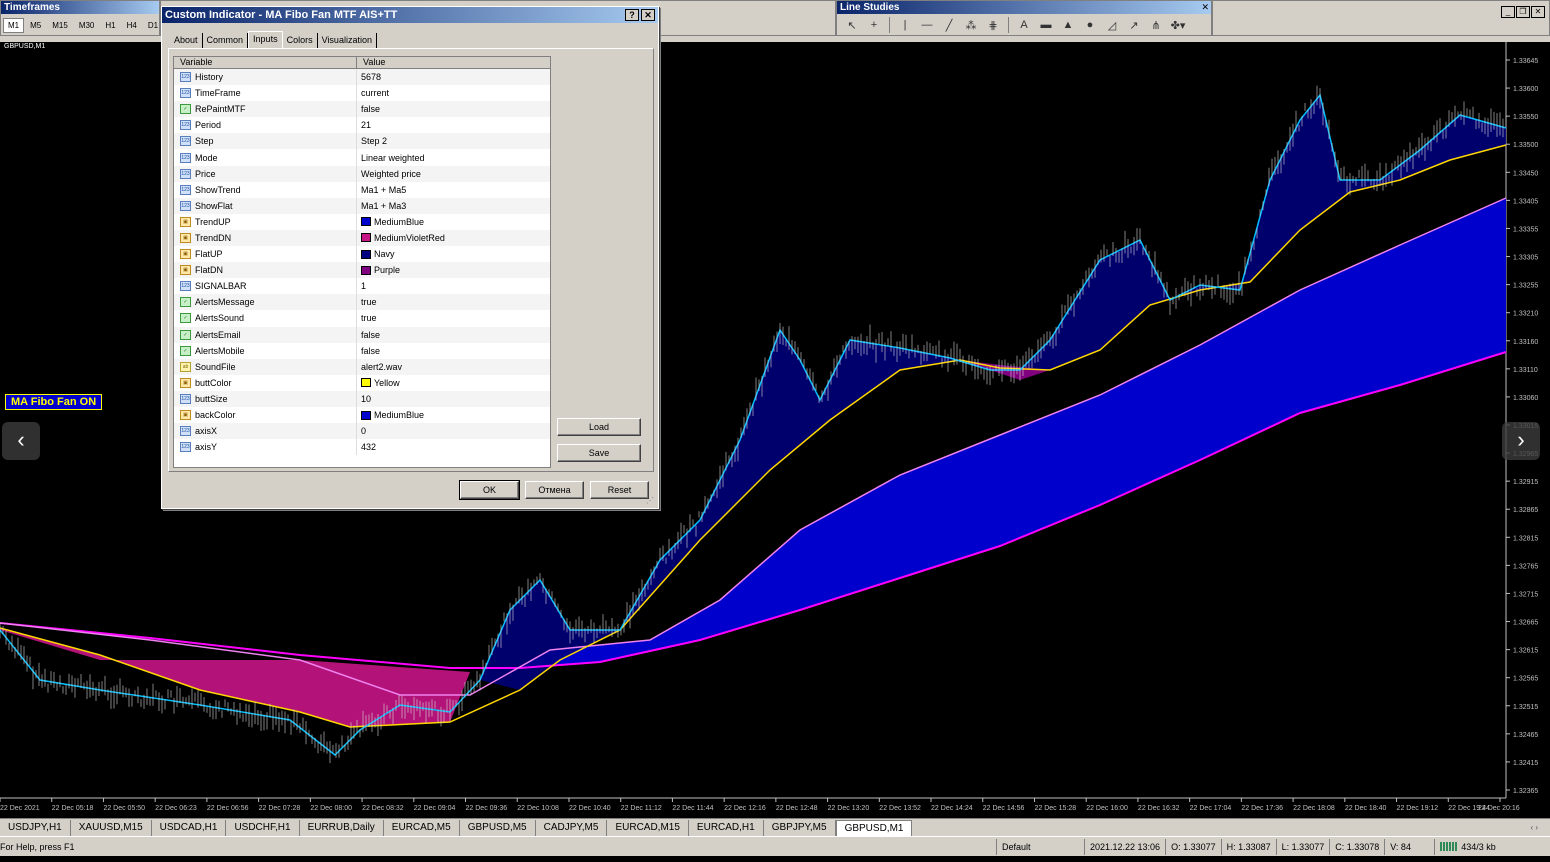 The image size is (1550, 862). Describe the element at coordinates (1523, 12) in the screenshot. I see `restore-icon: ❐` at that location.